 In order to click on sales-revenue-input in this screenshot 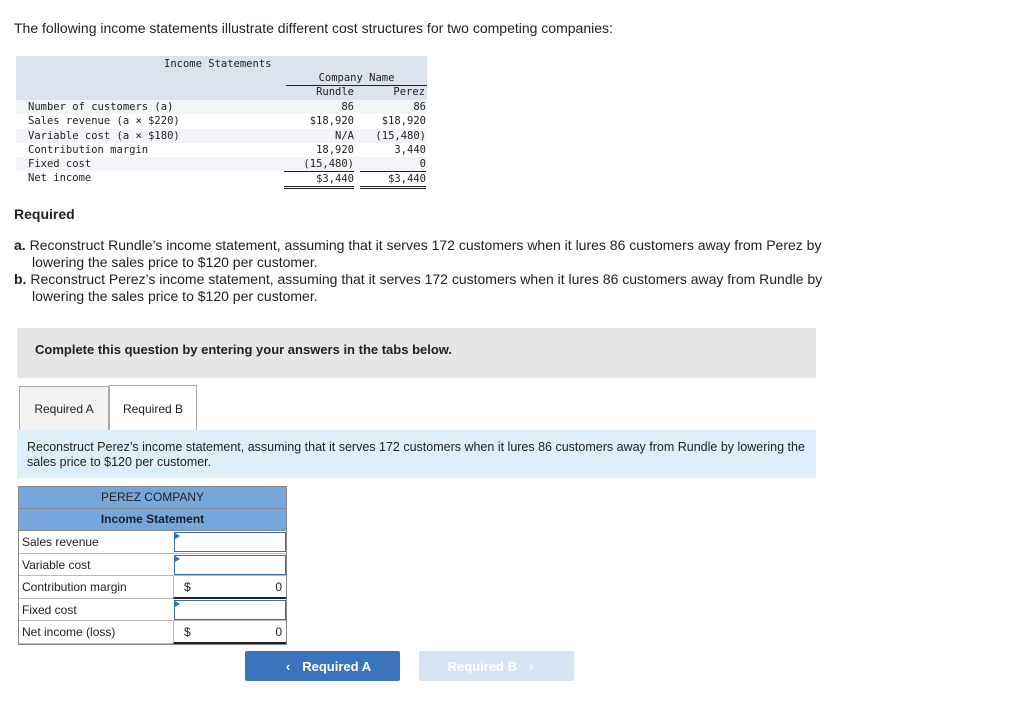, I will do `click(230, 542)`.